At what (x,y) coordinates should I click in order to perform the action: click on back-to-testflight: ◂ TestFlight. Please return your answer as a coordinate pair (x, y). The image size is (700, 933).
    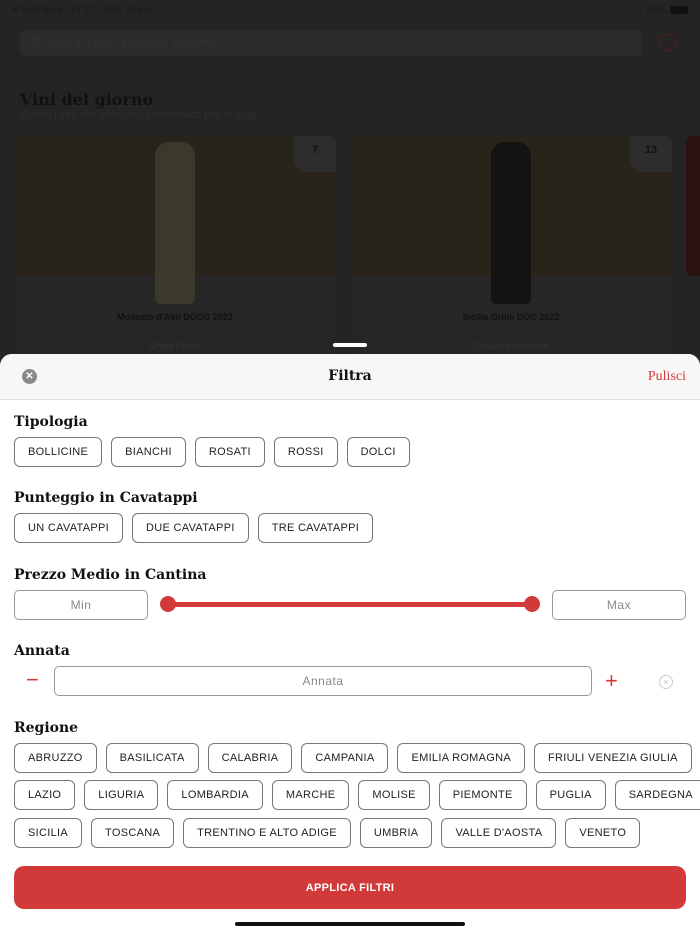
    Looking at the image, I should click on (37, 10).